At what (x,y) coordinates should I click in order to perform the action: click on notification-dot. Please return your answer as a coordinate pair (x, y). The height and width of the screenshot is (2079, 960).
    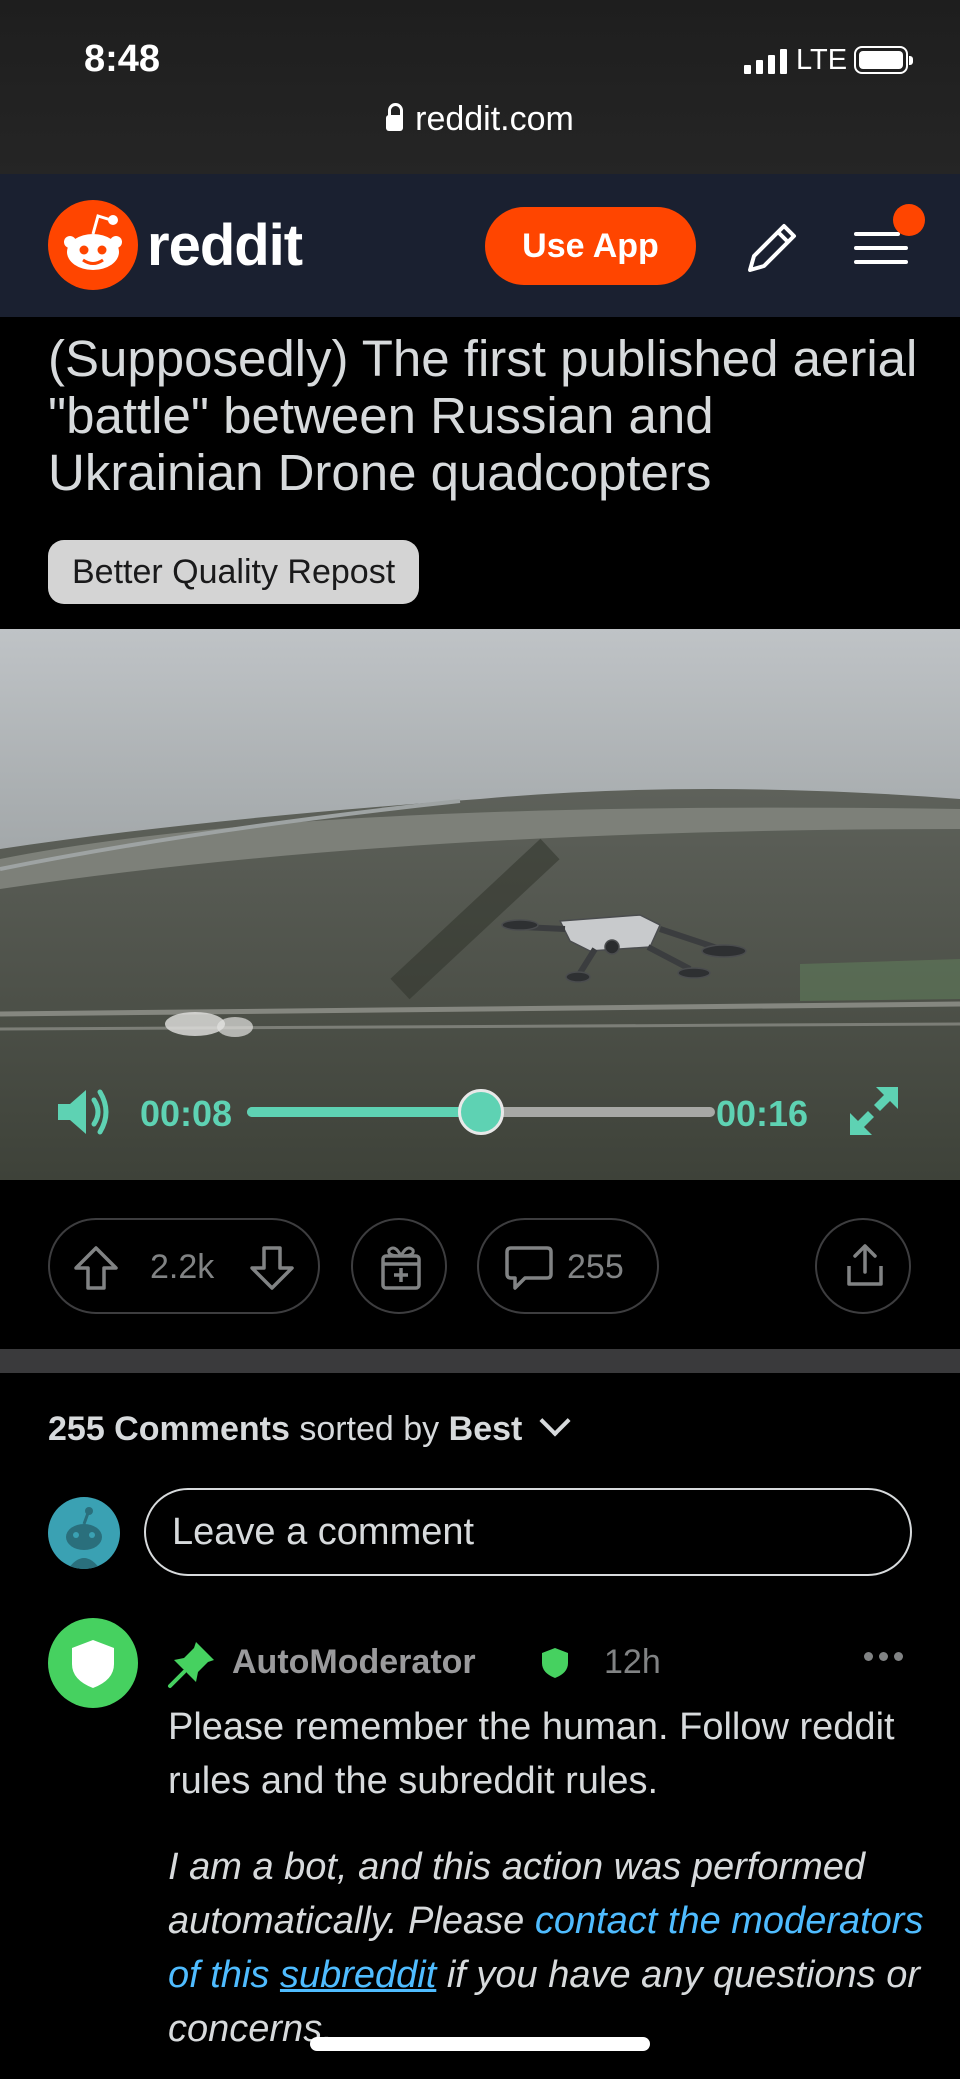
    Looking at the image, I should click on (909, 220).